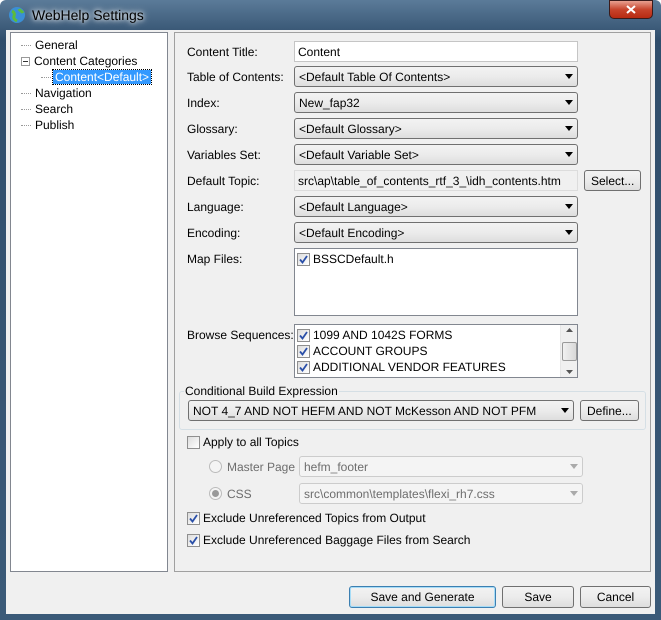  Describe the element at coordinates (569, 330) in the screenshot. I see `scroll-up-icon` at that location.